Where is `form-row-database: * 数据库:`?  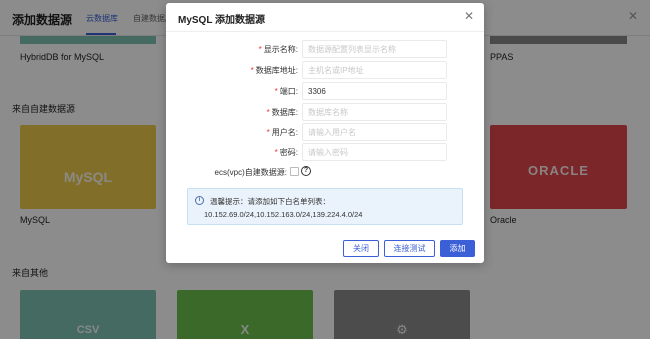 form-row-database: * 数据库: is located at coordinates (325, 112).